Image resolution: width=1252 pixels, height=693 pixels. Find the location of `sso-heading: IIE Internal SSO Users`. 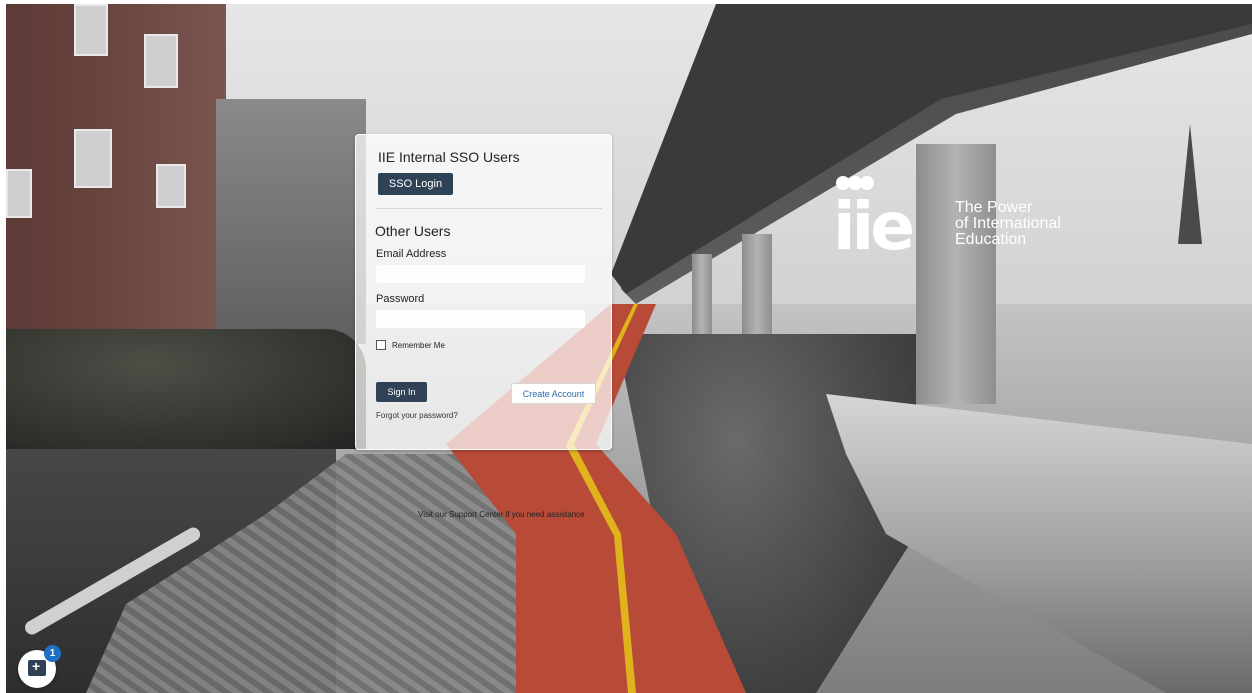

sso-heading: IIE Internal SSO Users is located at coordinates (449, 157).